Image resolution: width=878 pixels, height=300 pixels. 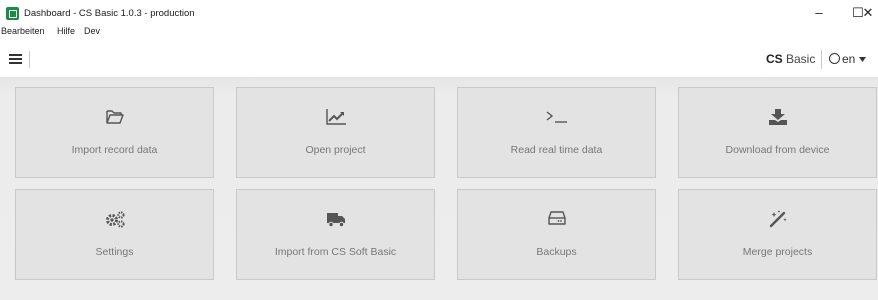 What do you see at coordinates (335, 150) in the screenshot?
I see `tile-label: Open project` at bounding box center [335, 150].